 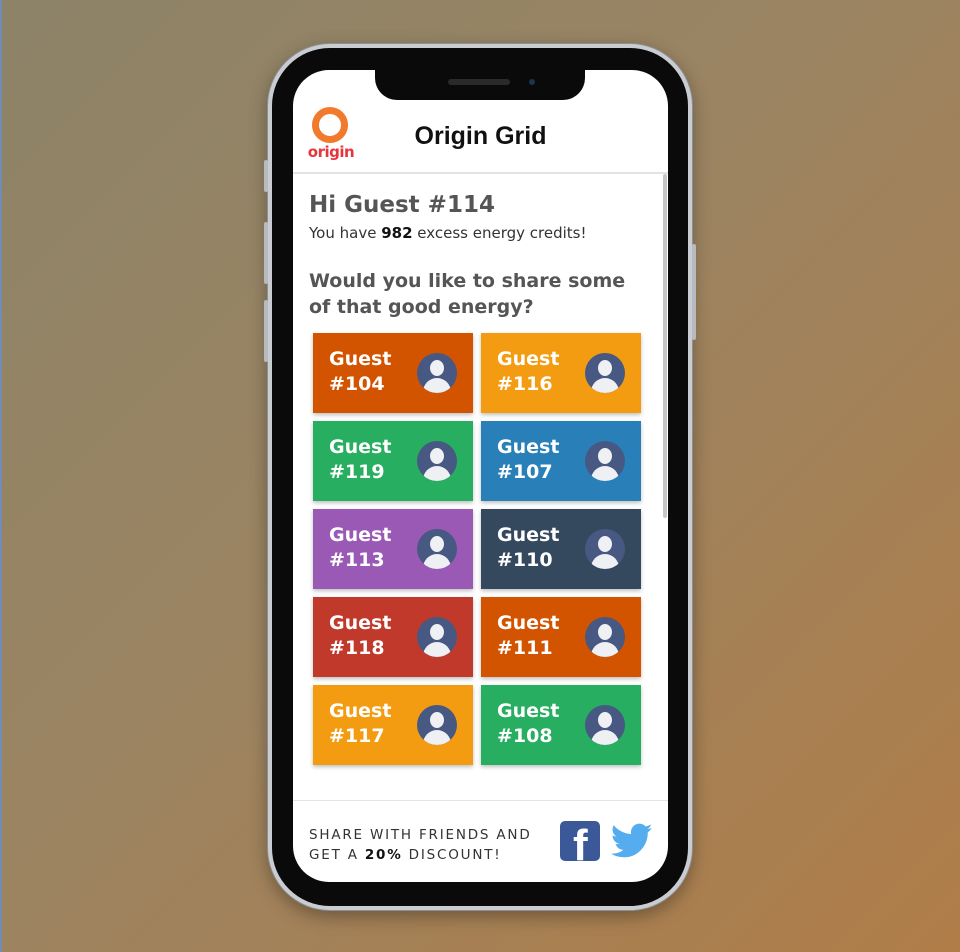 What do you see at coordinates (402, 205) in the screenshot?
I see `greeting-heading: Hi Guest #114` at bounding box center [402, 205].